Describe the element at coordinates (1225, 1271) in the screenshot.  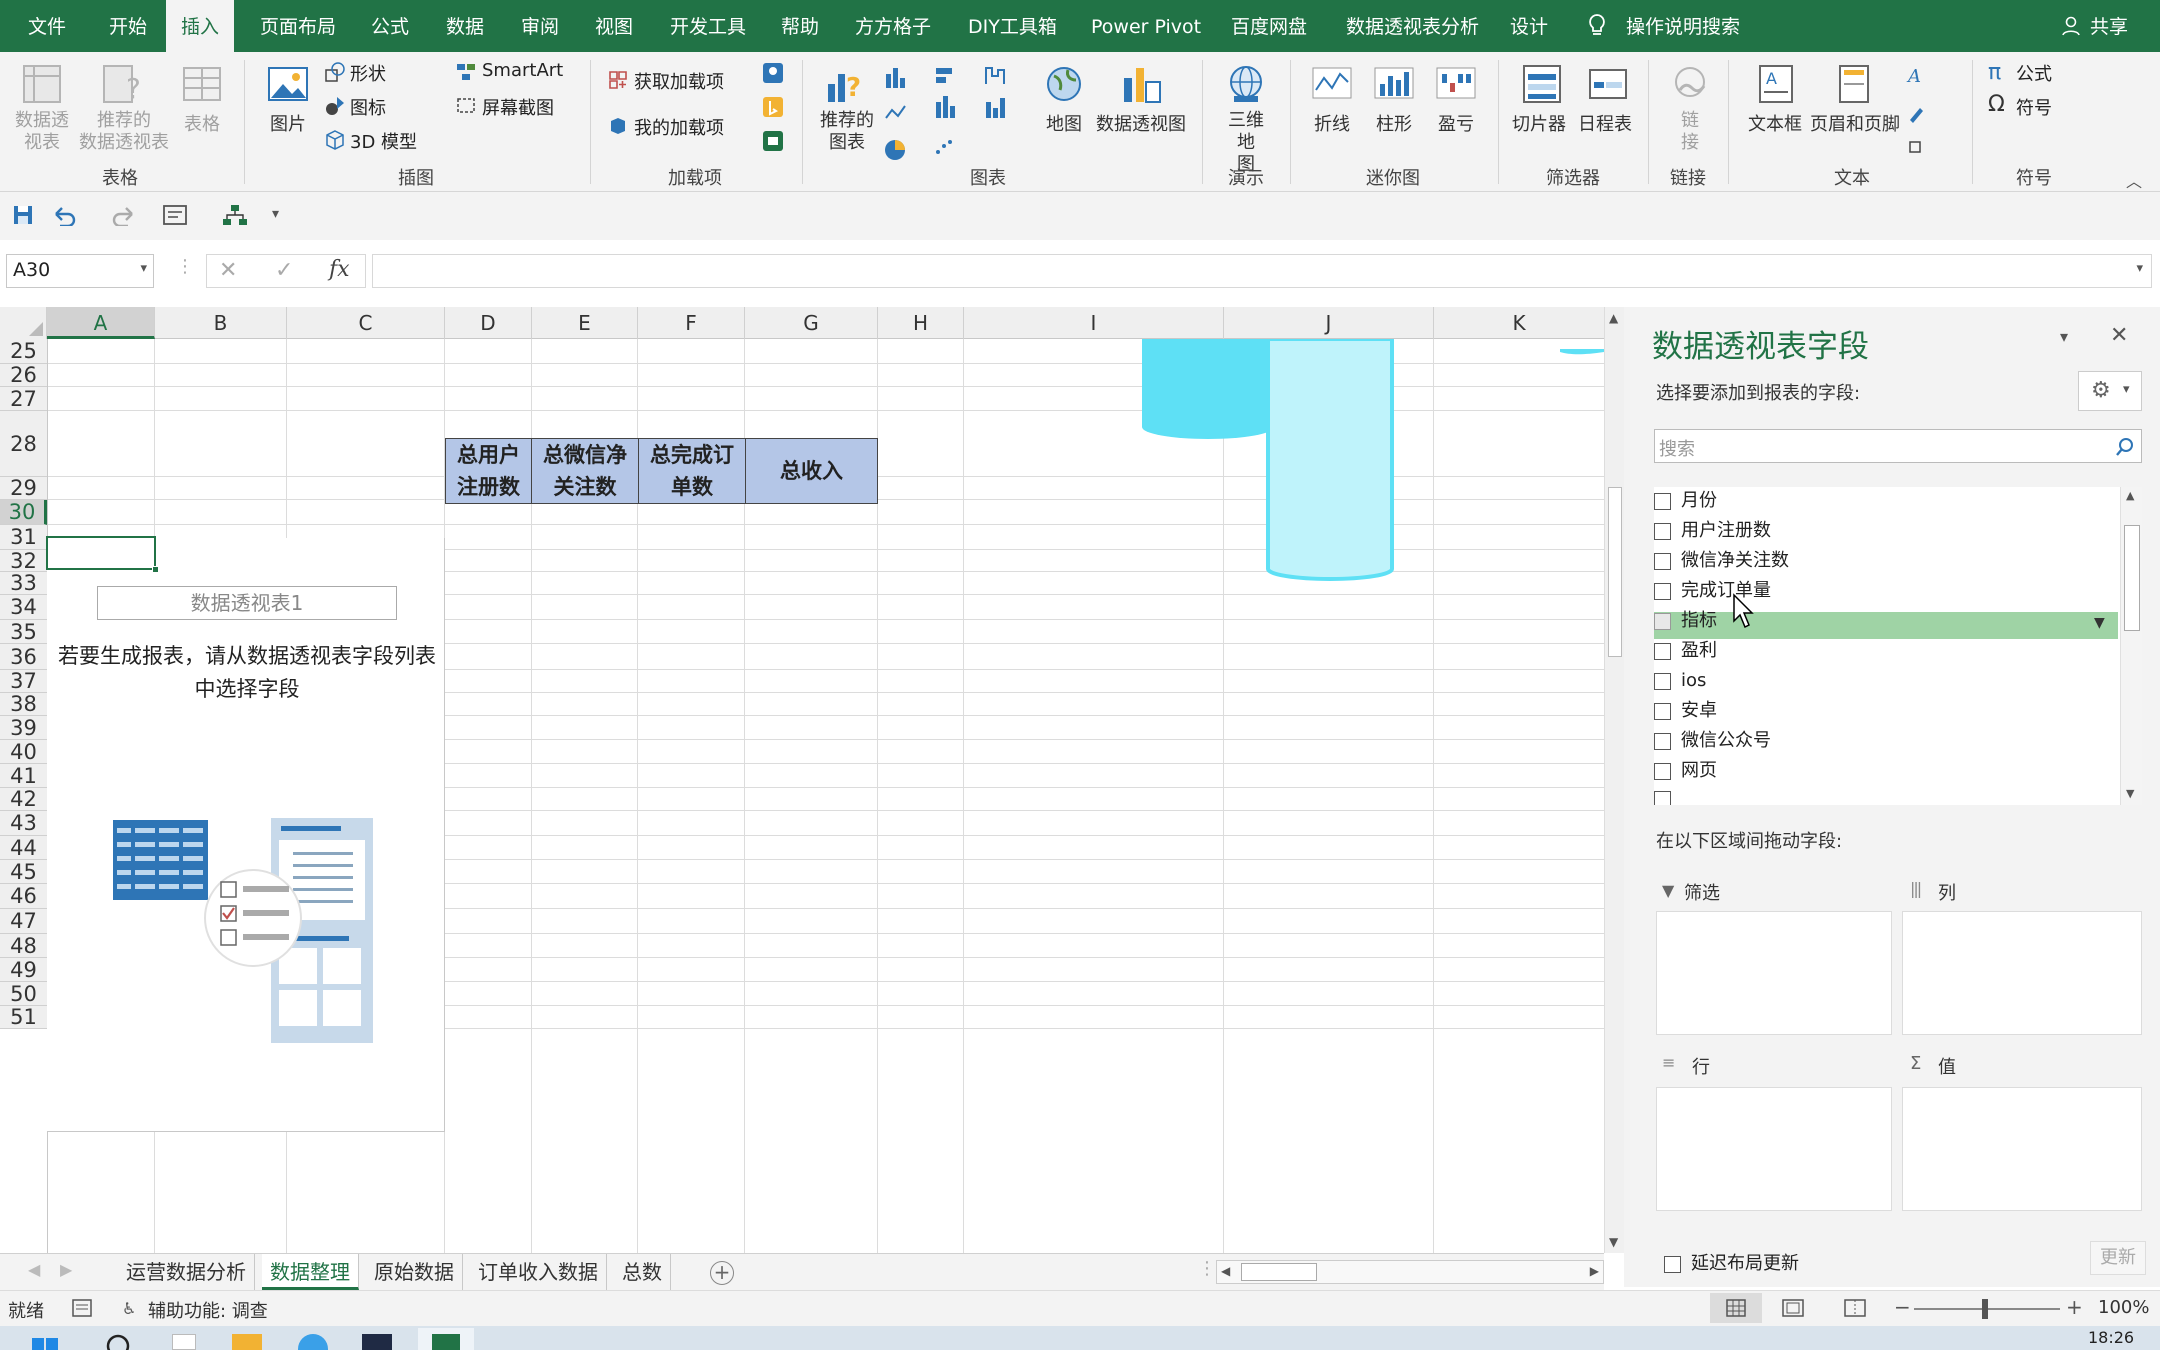
I see `scroll-left-icon: ◀` at that location.